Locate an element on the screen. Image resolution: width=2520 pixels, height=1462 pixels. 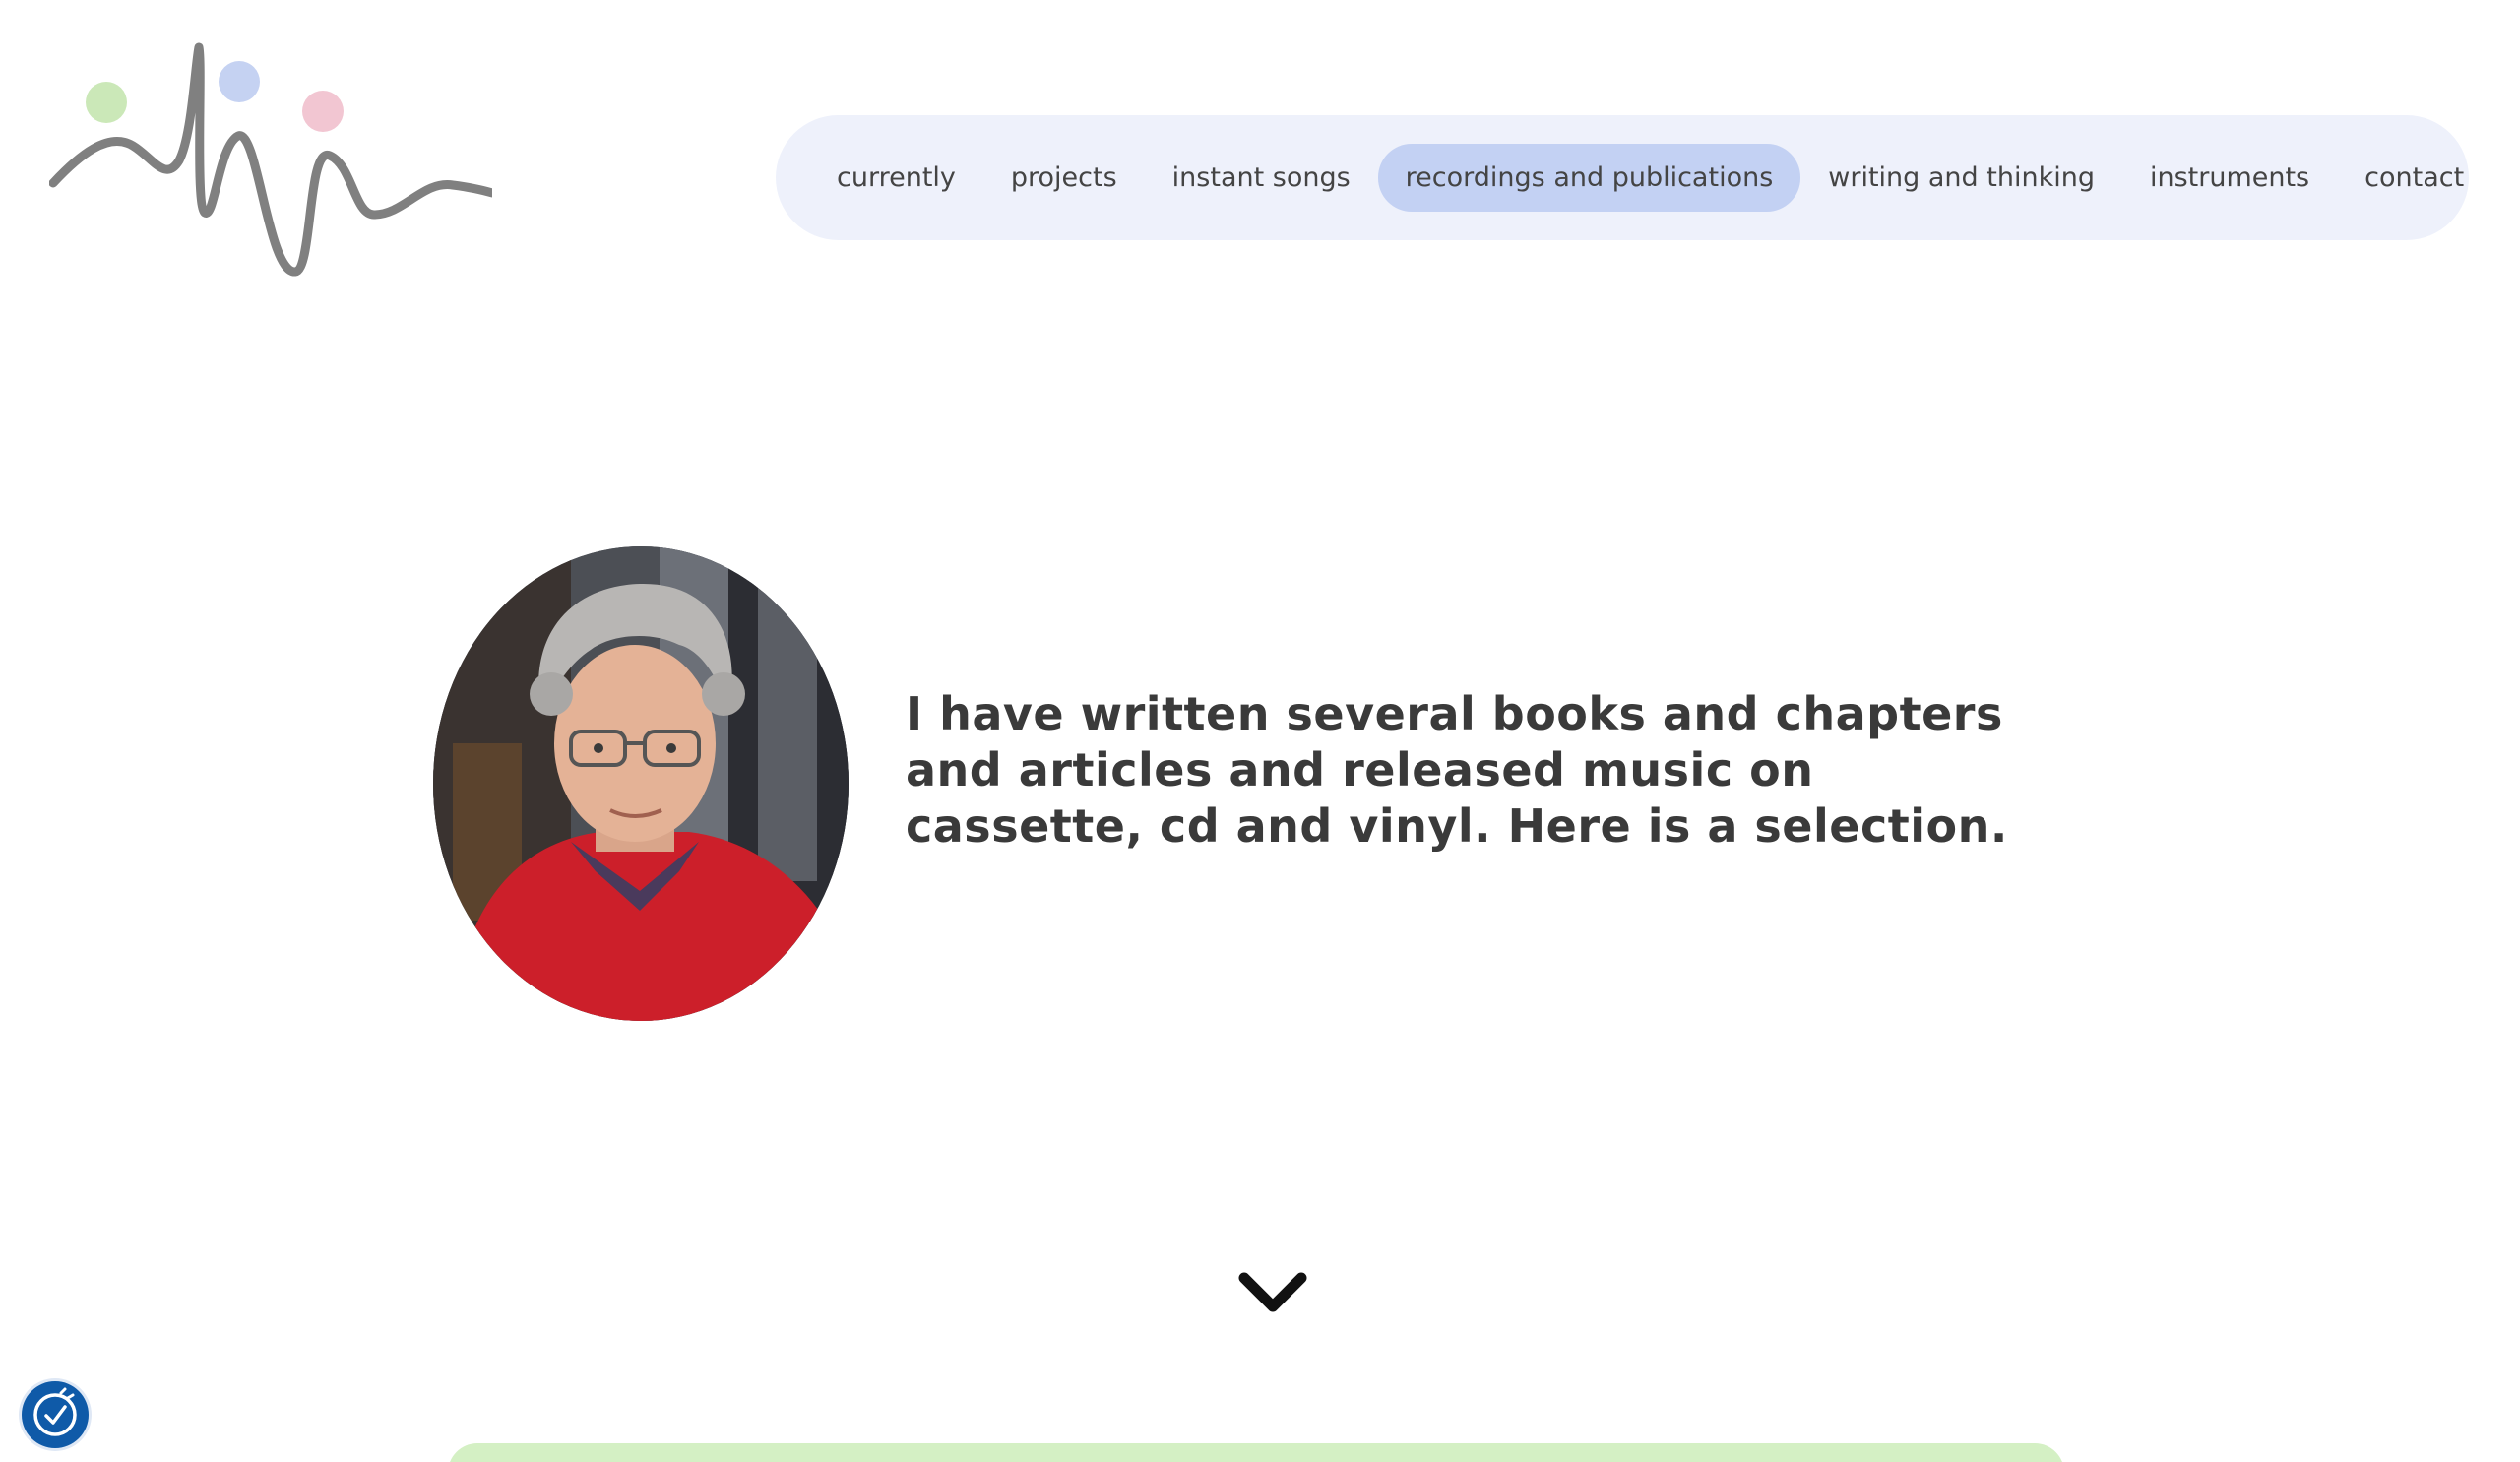
nav-item-projects: projects is located at coordinates (1064, 178).